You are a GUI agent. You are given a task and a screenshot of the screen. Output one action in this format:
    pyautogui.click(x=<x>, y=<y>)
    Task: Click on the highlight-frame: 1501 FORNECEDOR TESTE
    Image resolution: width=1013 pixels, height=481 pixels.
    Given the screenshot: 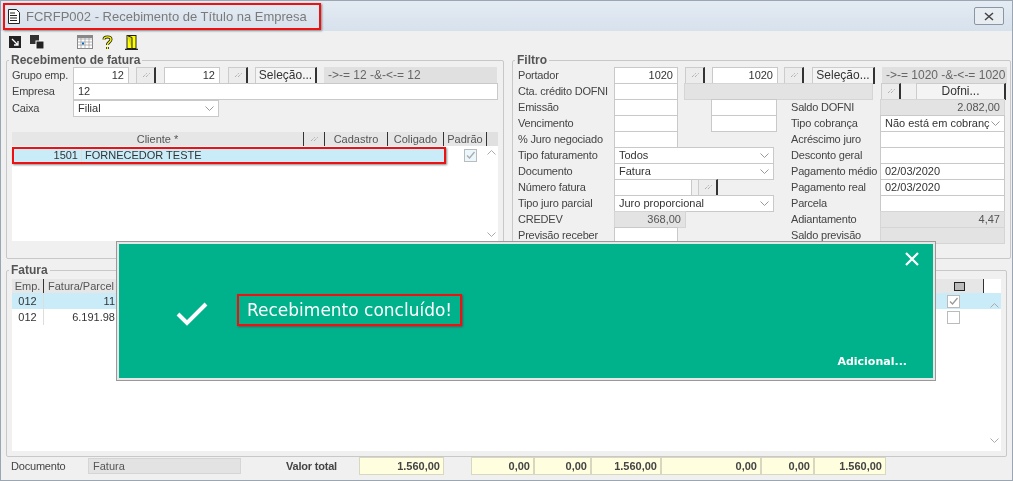 What is the action you would take?
    pyautogui.click(x=229, y=155)
    